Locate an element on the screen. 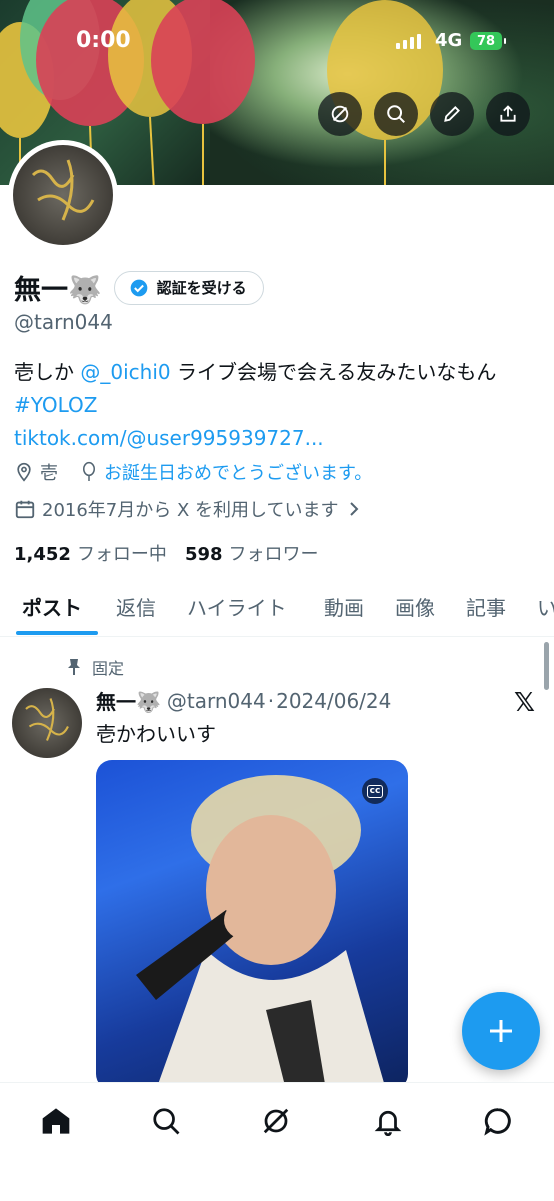 The height and width of the screenshot is (1201, 554). grok-button is located at coordinates (340, 114).